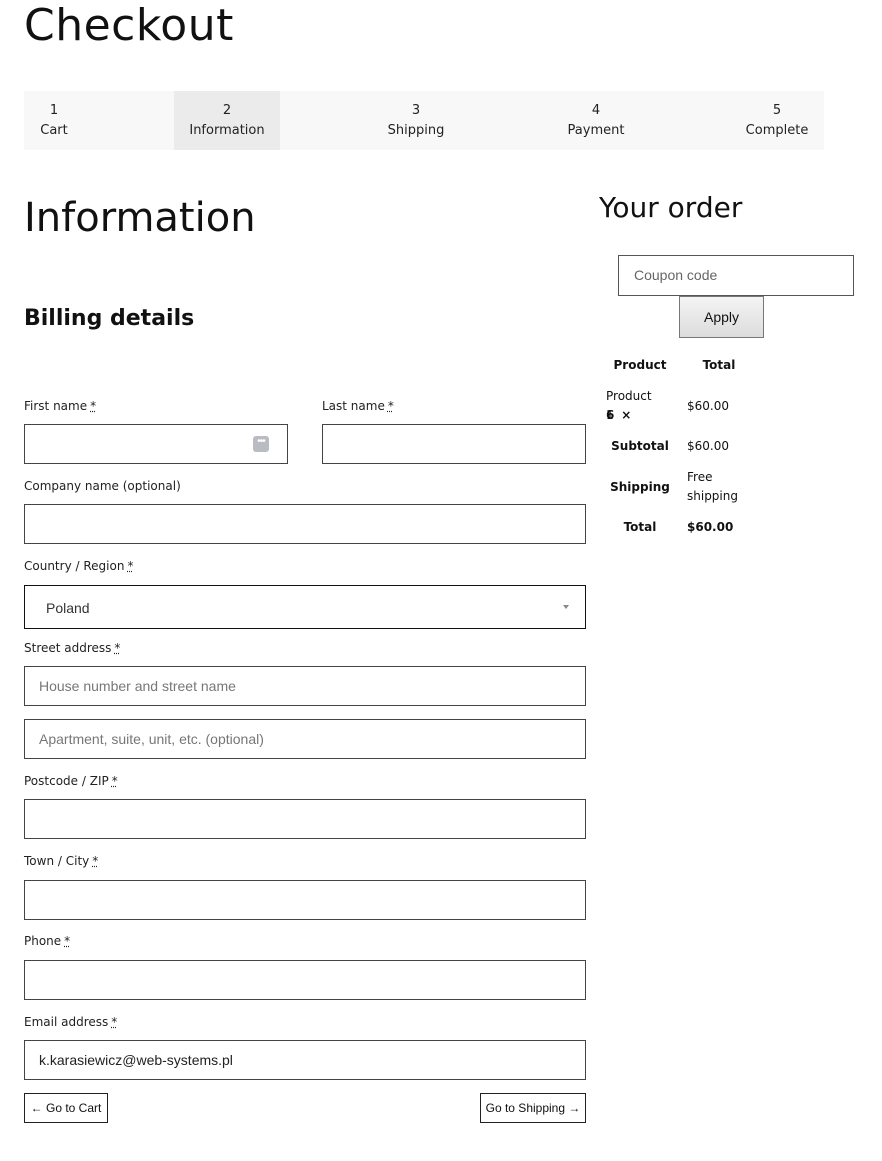 Image resolution: width=882 pixels, height=1161 pixels. I want to click on go-to-cart-button: ← Go to Cart, so click(66, 1108).